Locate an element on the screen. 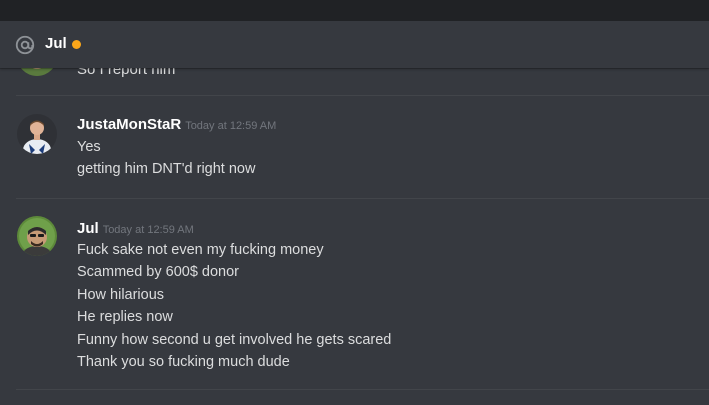  message-line: Yes is located at coordinates (89, 147).